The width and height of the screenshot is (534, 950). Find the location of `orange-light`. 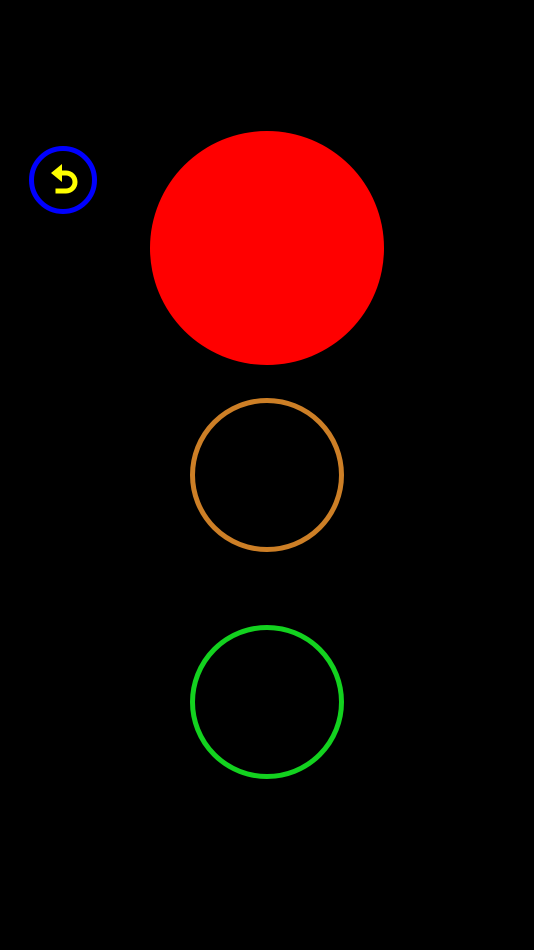

orange-light is located at coordinates (267, 475).